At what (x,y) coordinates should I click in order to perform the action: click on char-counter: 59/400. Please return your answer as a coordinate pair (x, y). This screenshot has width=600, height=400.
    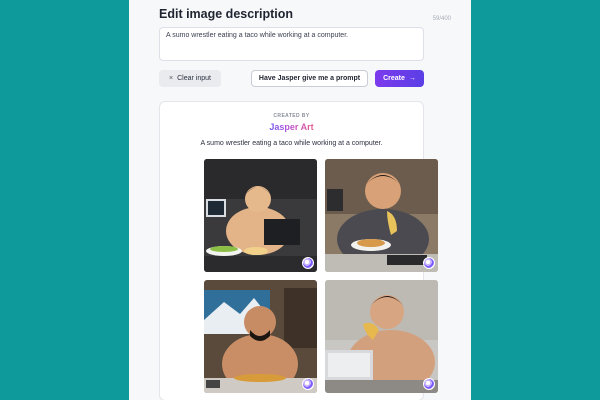
    Looking at the image, I should click on (441, 19).